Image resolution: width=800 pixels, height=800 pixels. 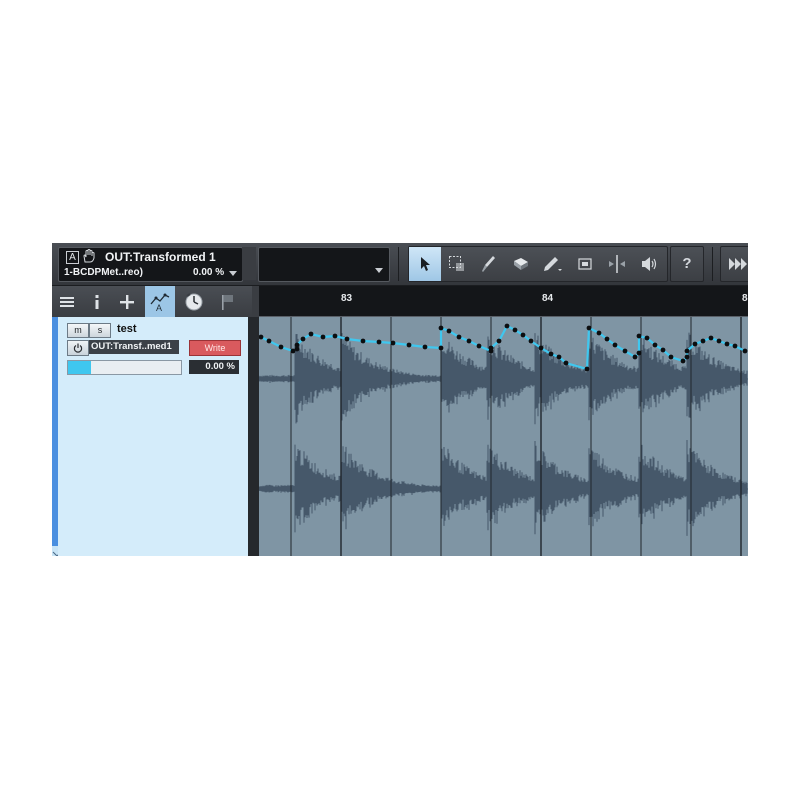 I want to click on track-name: test, so click(x=127, y=329).